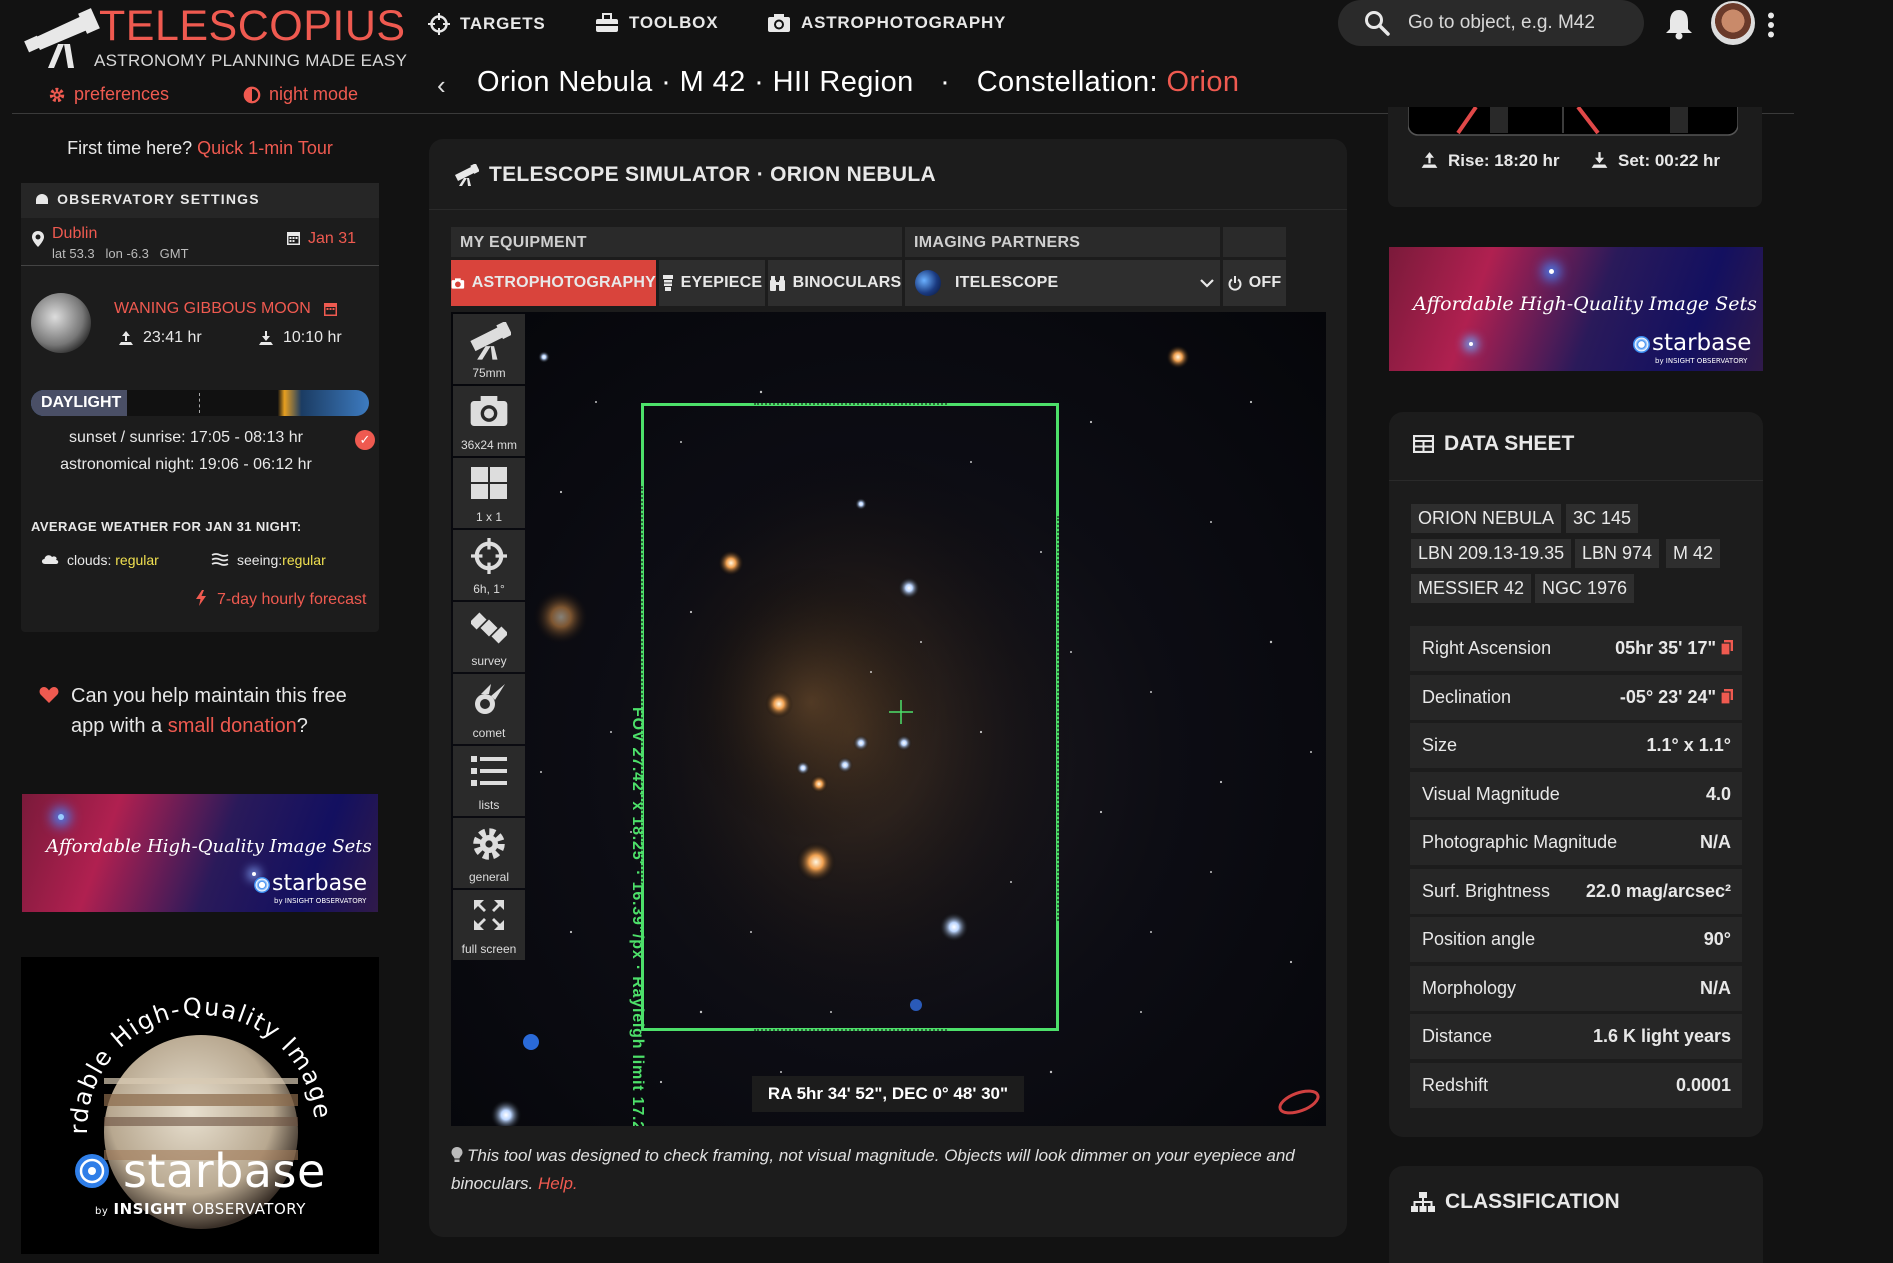 This screenshot has height=1263, width=1893. Describe the element at coordinates (489, 877) in the screenshot. I see `general-button-label: general` at that location.